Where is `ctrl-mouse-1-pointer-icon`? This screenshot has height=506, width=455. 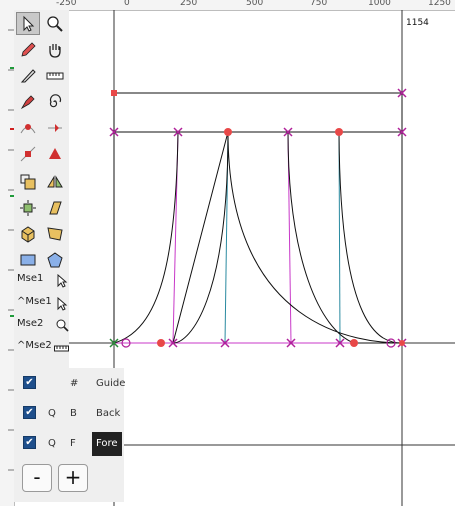 ctrl-mouse-1-pointer-icon is located at coordinates (62, 304).